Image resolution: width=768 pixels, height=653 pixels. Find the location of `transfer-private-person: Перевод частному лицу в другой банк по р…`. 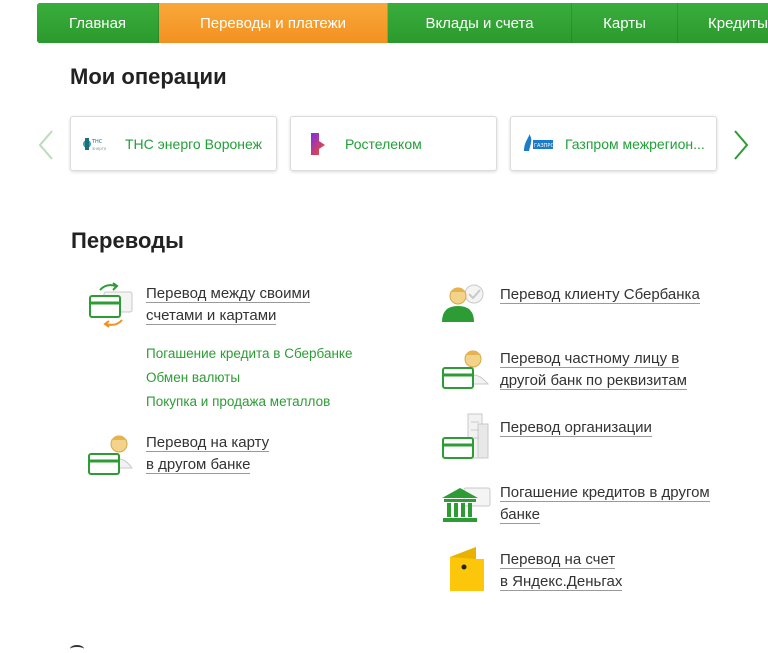

transfer-private-person: Перевод частному лицу в другой банк по р… is located at coordinates (600, 370).